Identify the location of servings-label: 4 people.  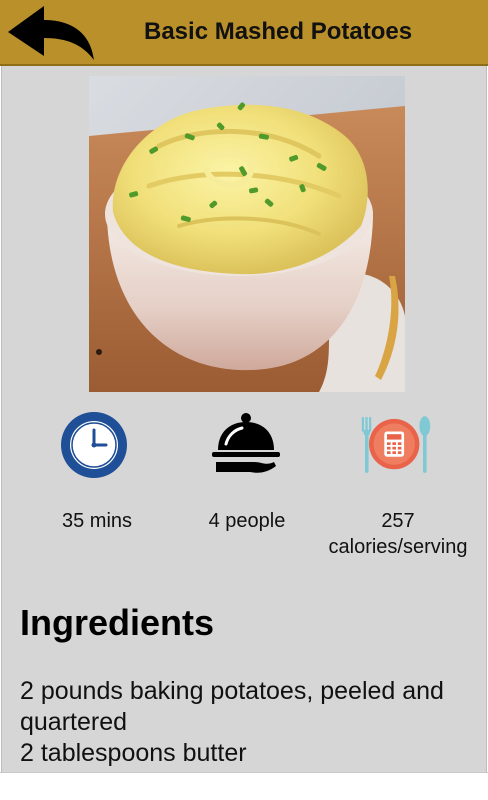
(247, 521).